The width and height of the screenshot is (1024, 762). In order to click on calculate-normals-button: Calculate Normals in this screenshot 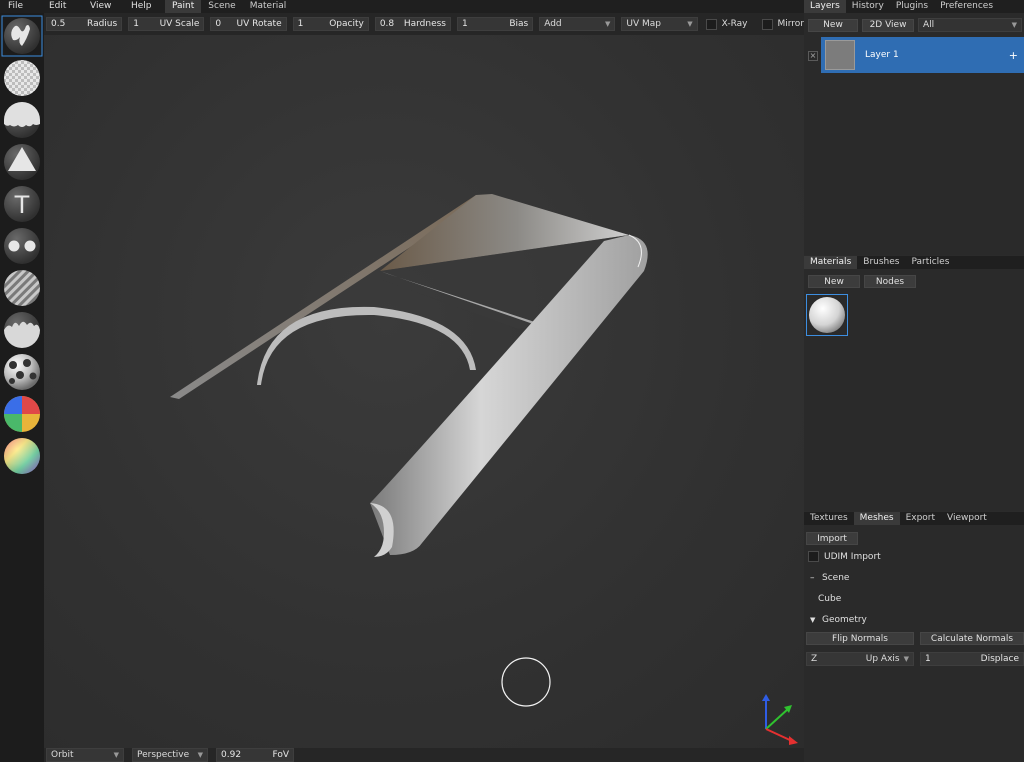, I will do `click(972, 638)`.